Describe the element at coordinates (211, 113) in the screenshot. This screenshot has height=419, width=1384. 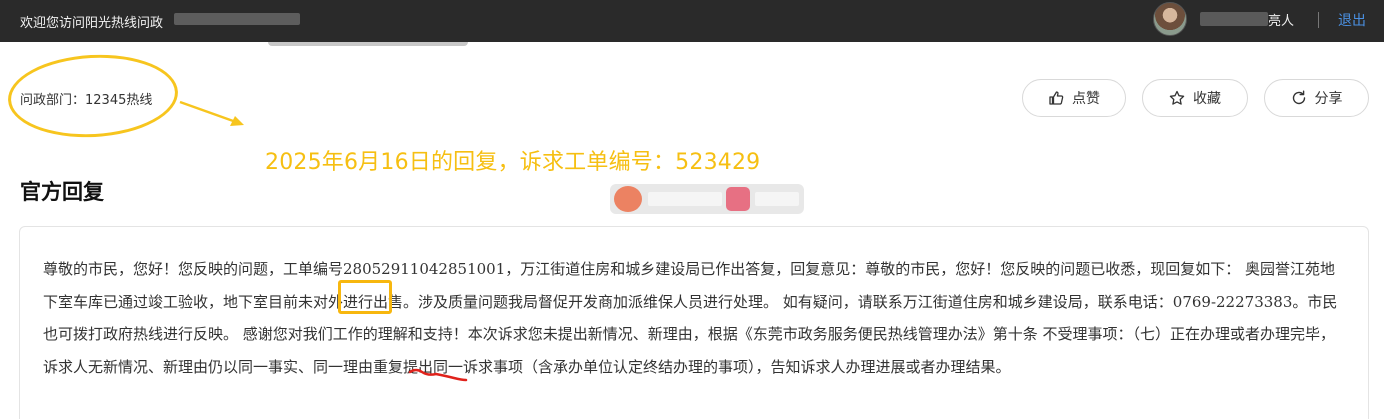
I see `arrow-annotation-icon` at that location.